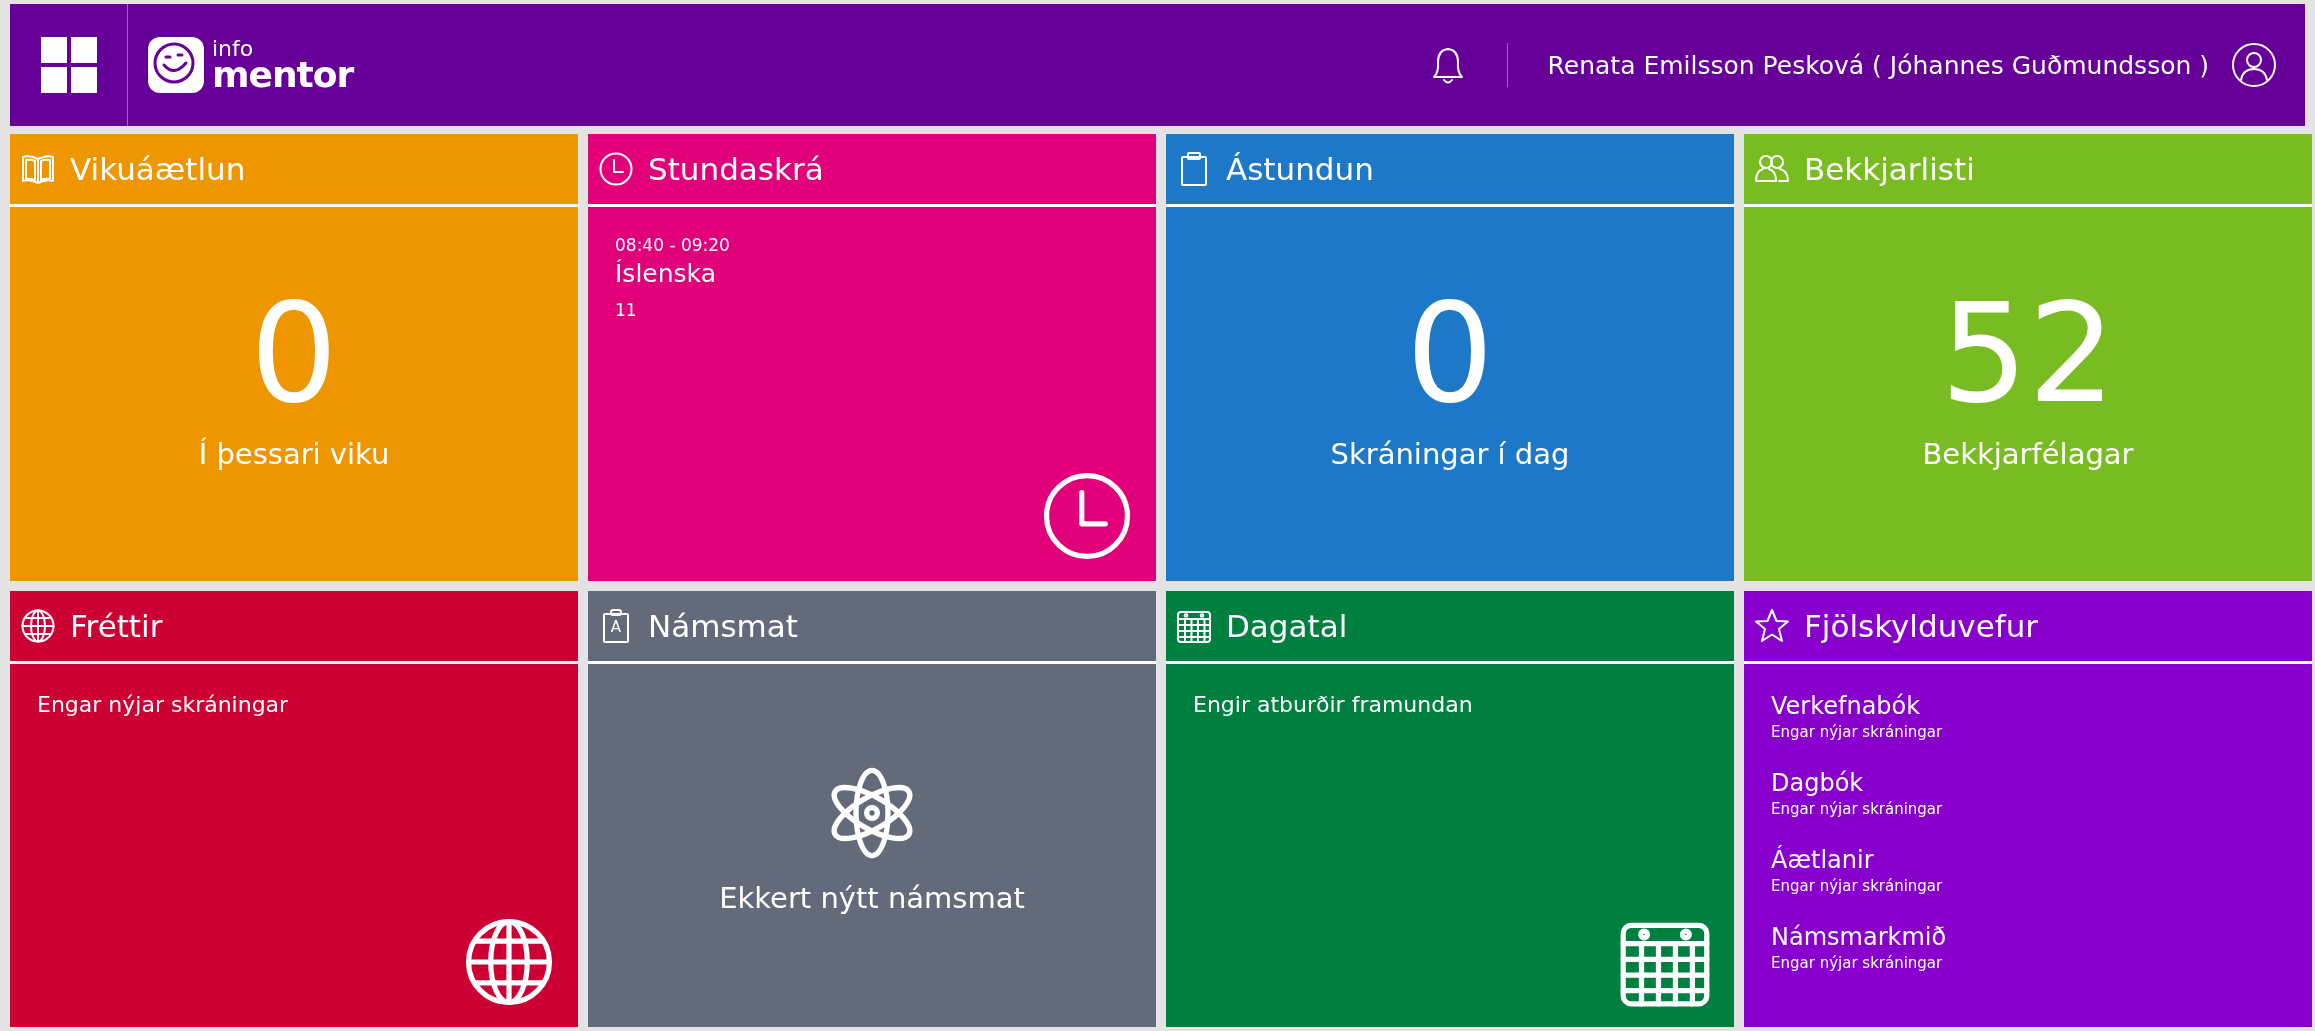 Image resolution: width=2315 pixels, height=1031 pixels. I want to click on tile-title: Dagatal, so click(1287, 626).